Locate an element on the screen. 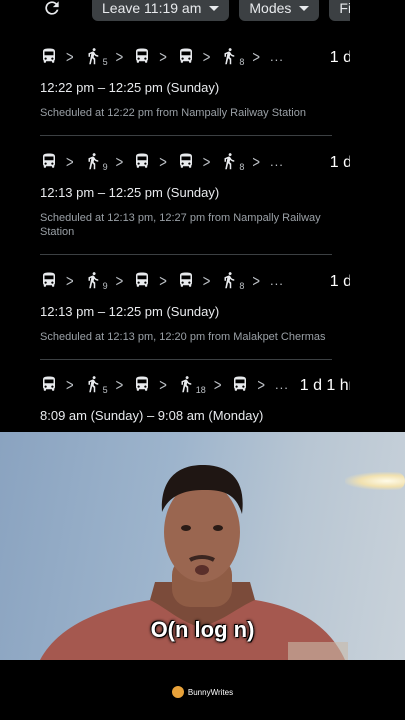  refresh-icon is located at coordinates (52, 10).